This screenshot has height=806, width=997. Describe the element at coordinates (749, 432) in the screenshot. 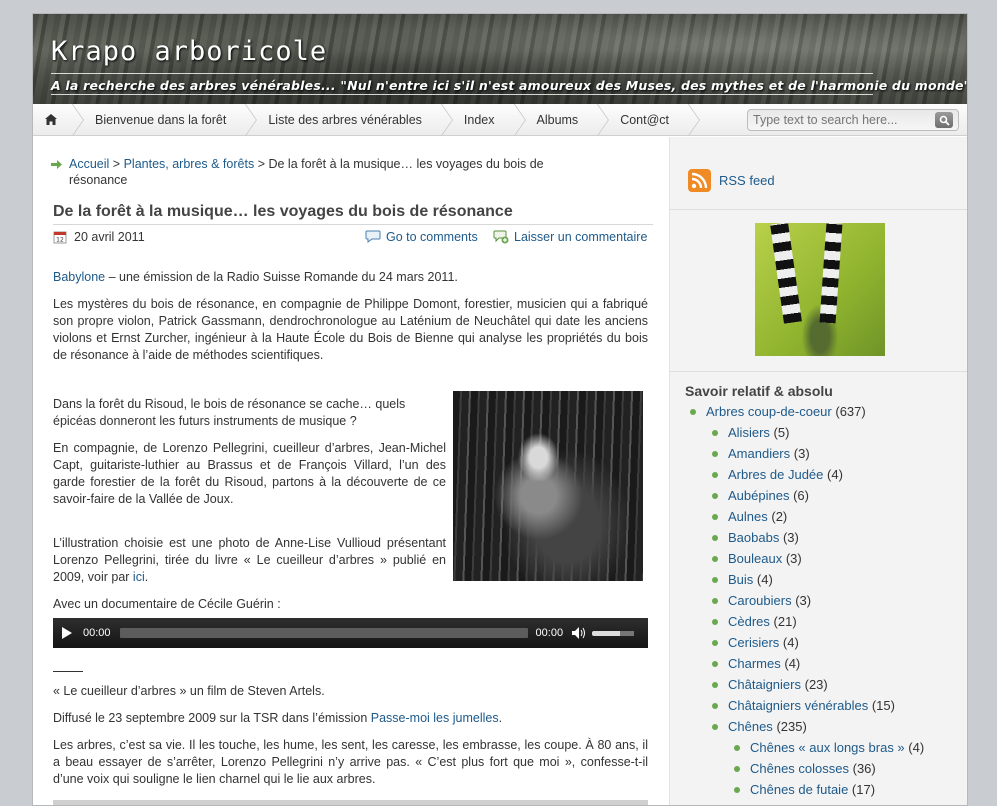

I see `category-link: Alisiers` at that location.